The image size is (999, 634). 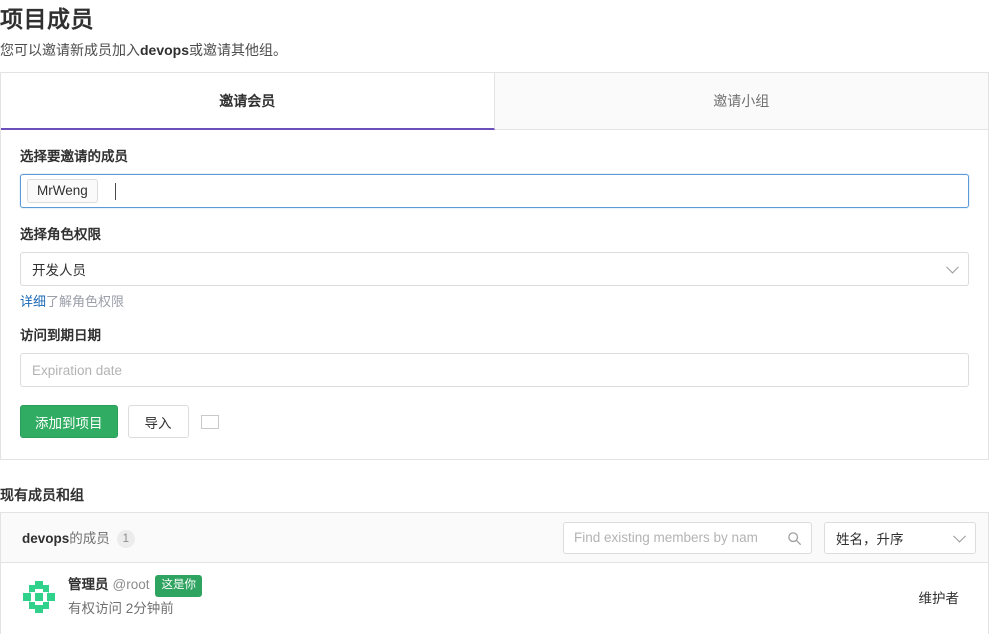 What do you see at coordinates (494, 269) in the screenshot?
I see `role-select: 开发人员` at bounding box center [494, 269].